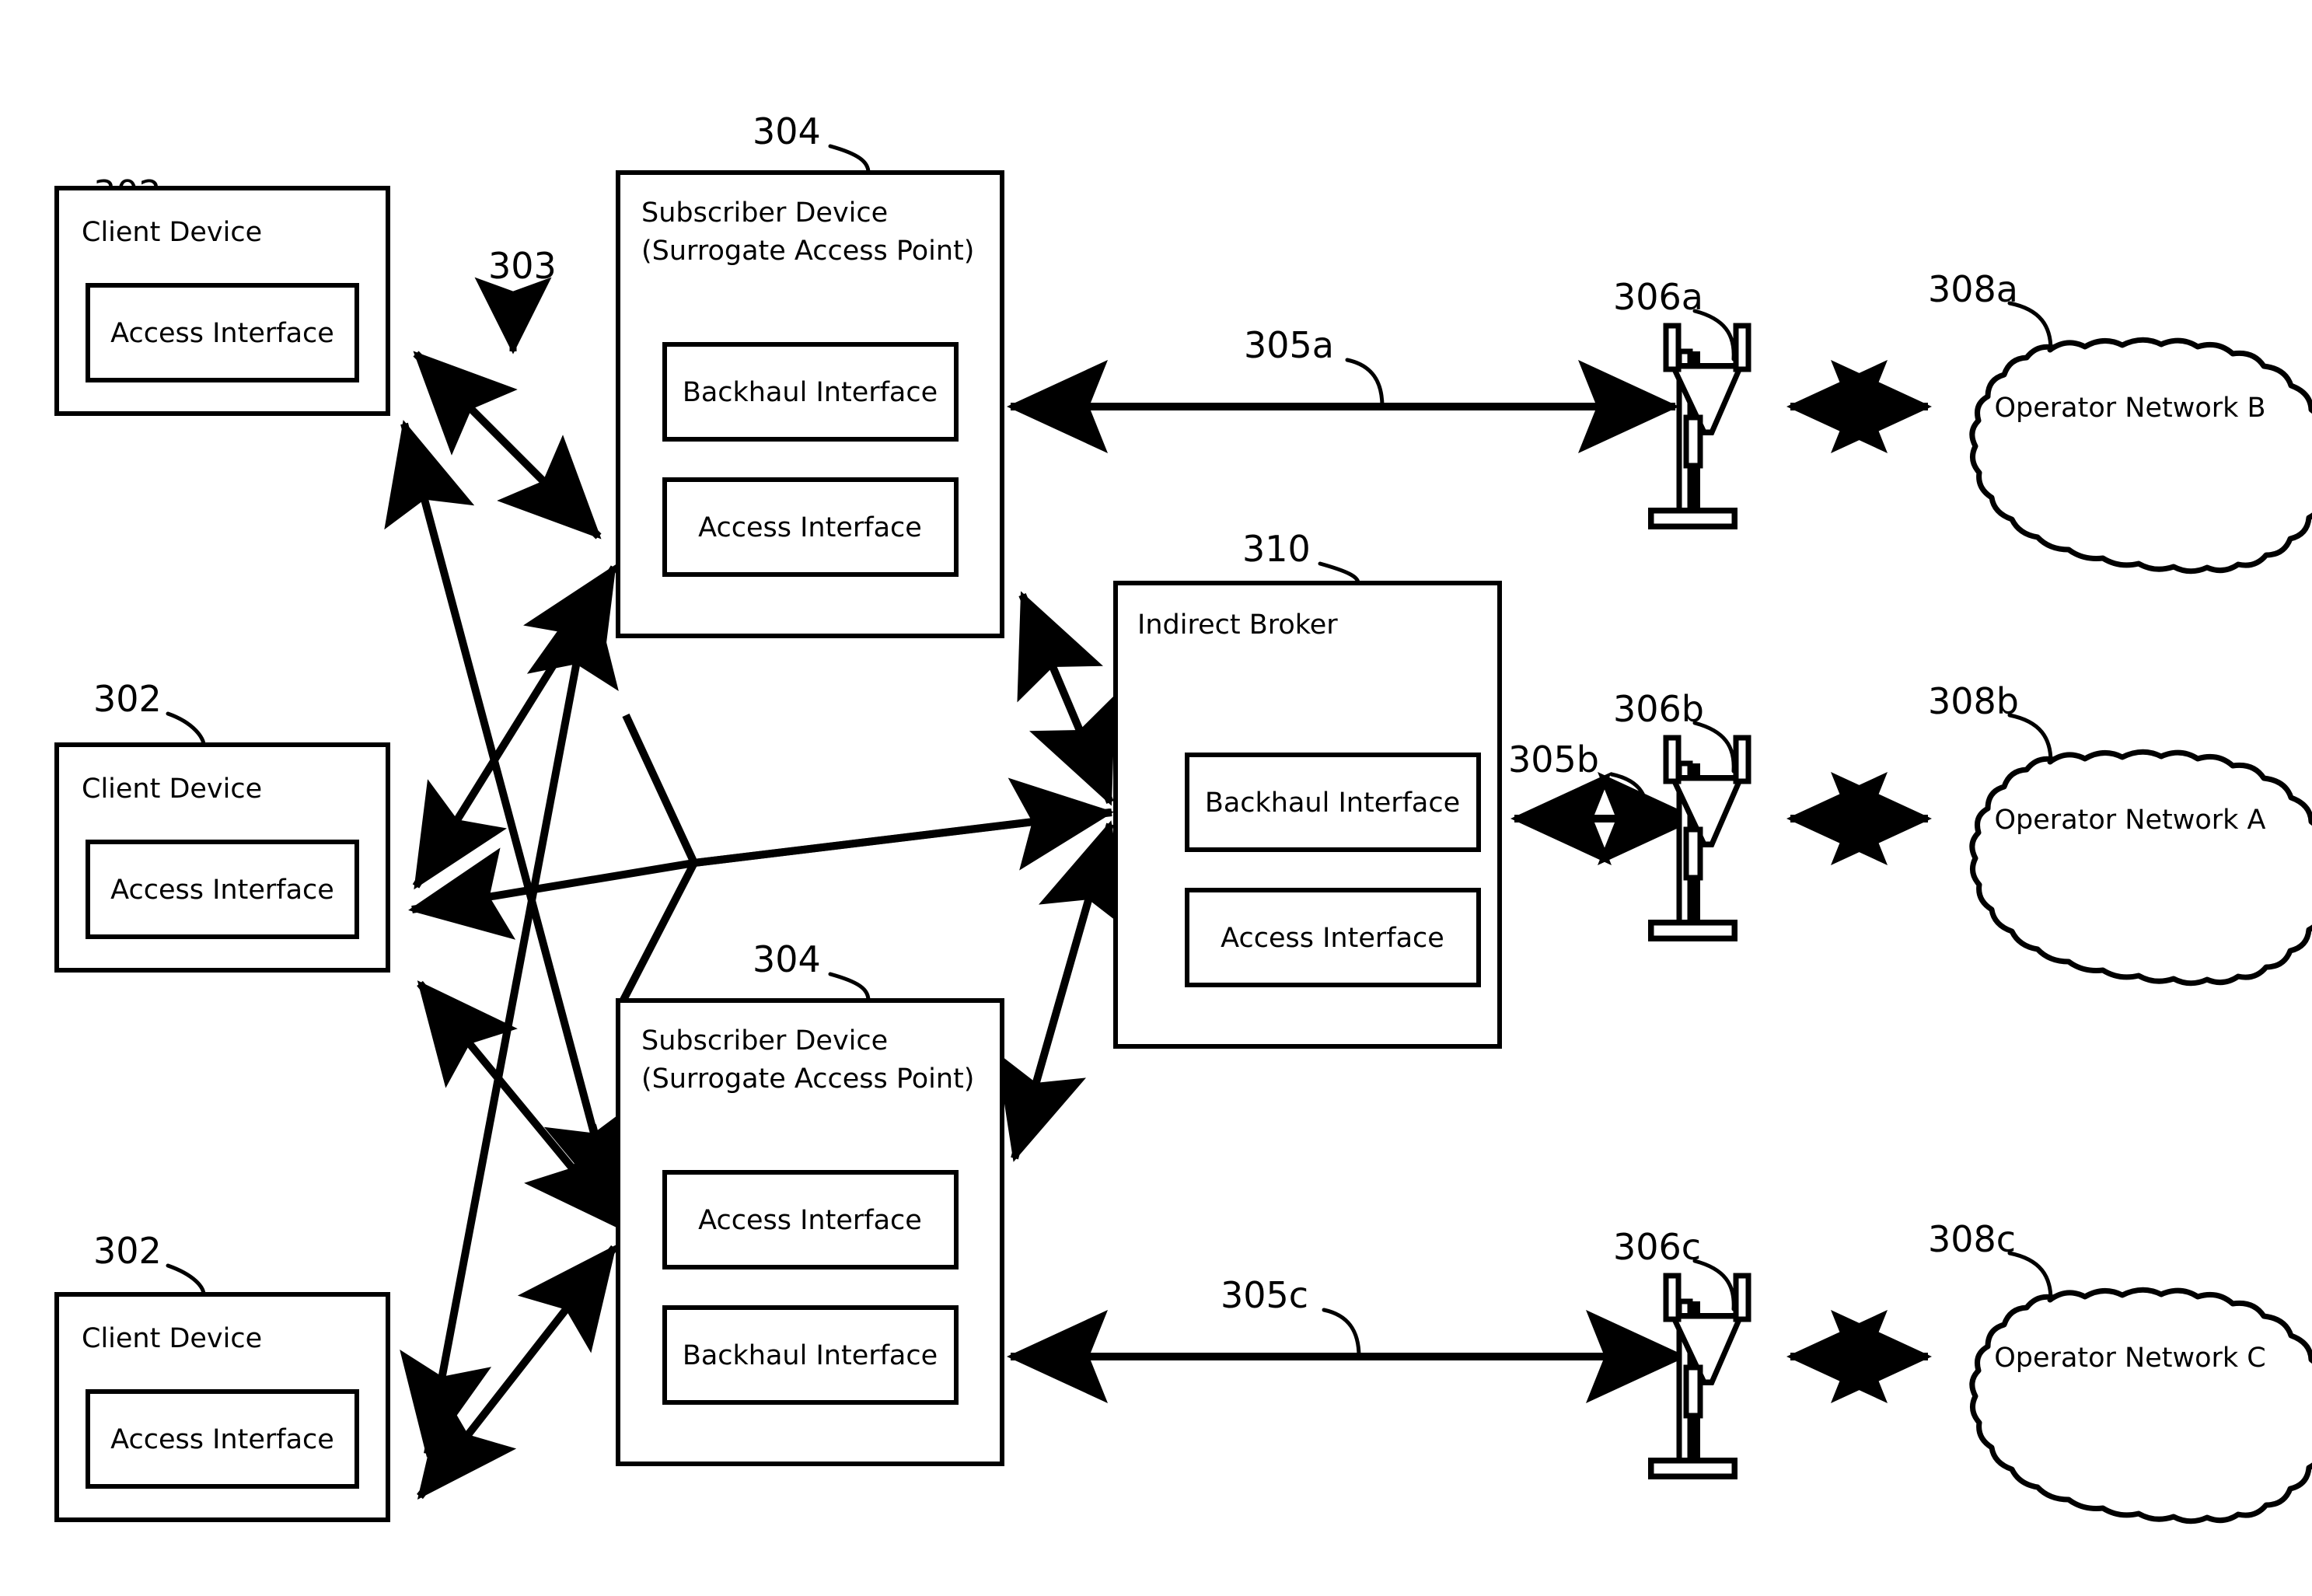 The image size is (2312, 1596). What do you see at coordinates (1699, 838) in the screenshot?
I see `cell-tower-icon-b` at bounding box center [1699, 838].